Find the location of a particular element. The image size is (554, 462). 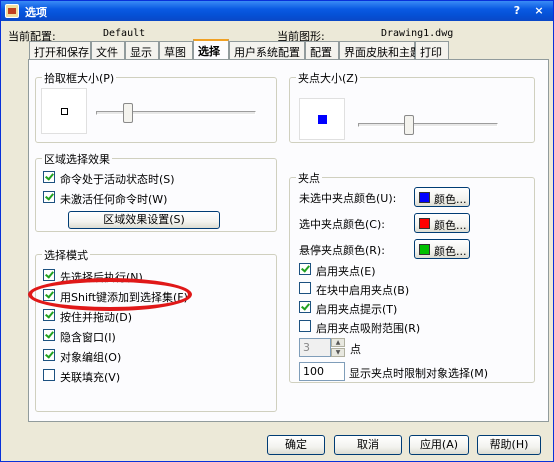

spin-down-icon: ▼ is located at coordinates (338, 352).